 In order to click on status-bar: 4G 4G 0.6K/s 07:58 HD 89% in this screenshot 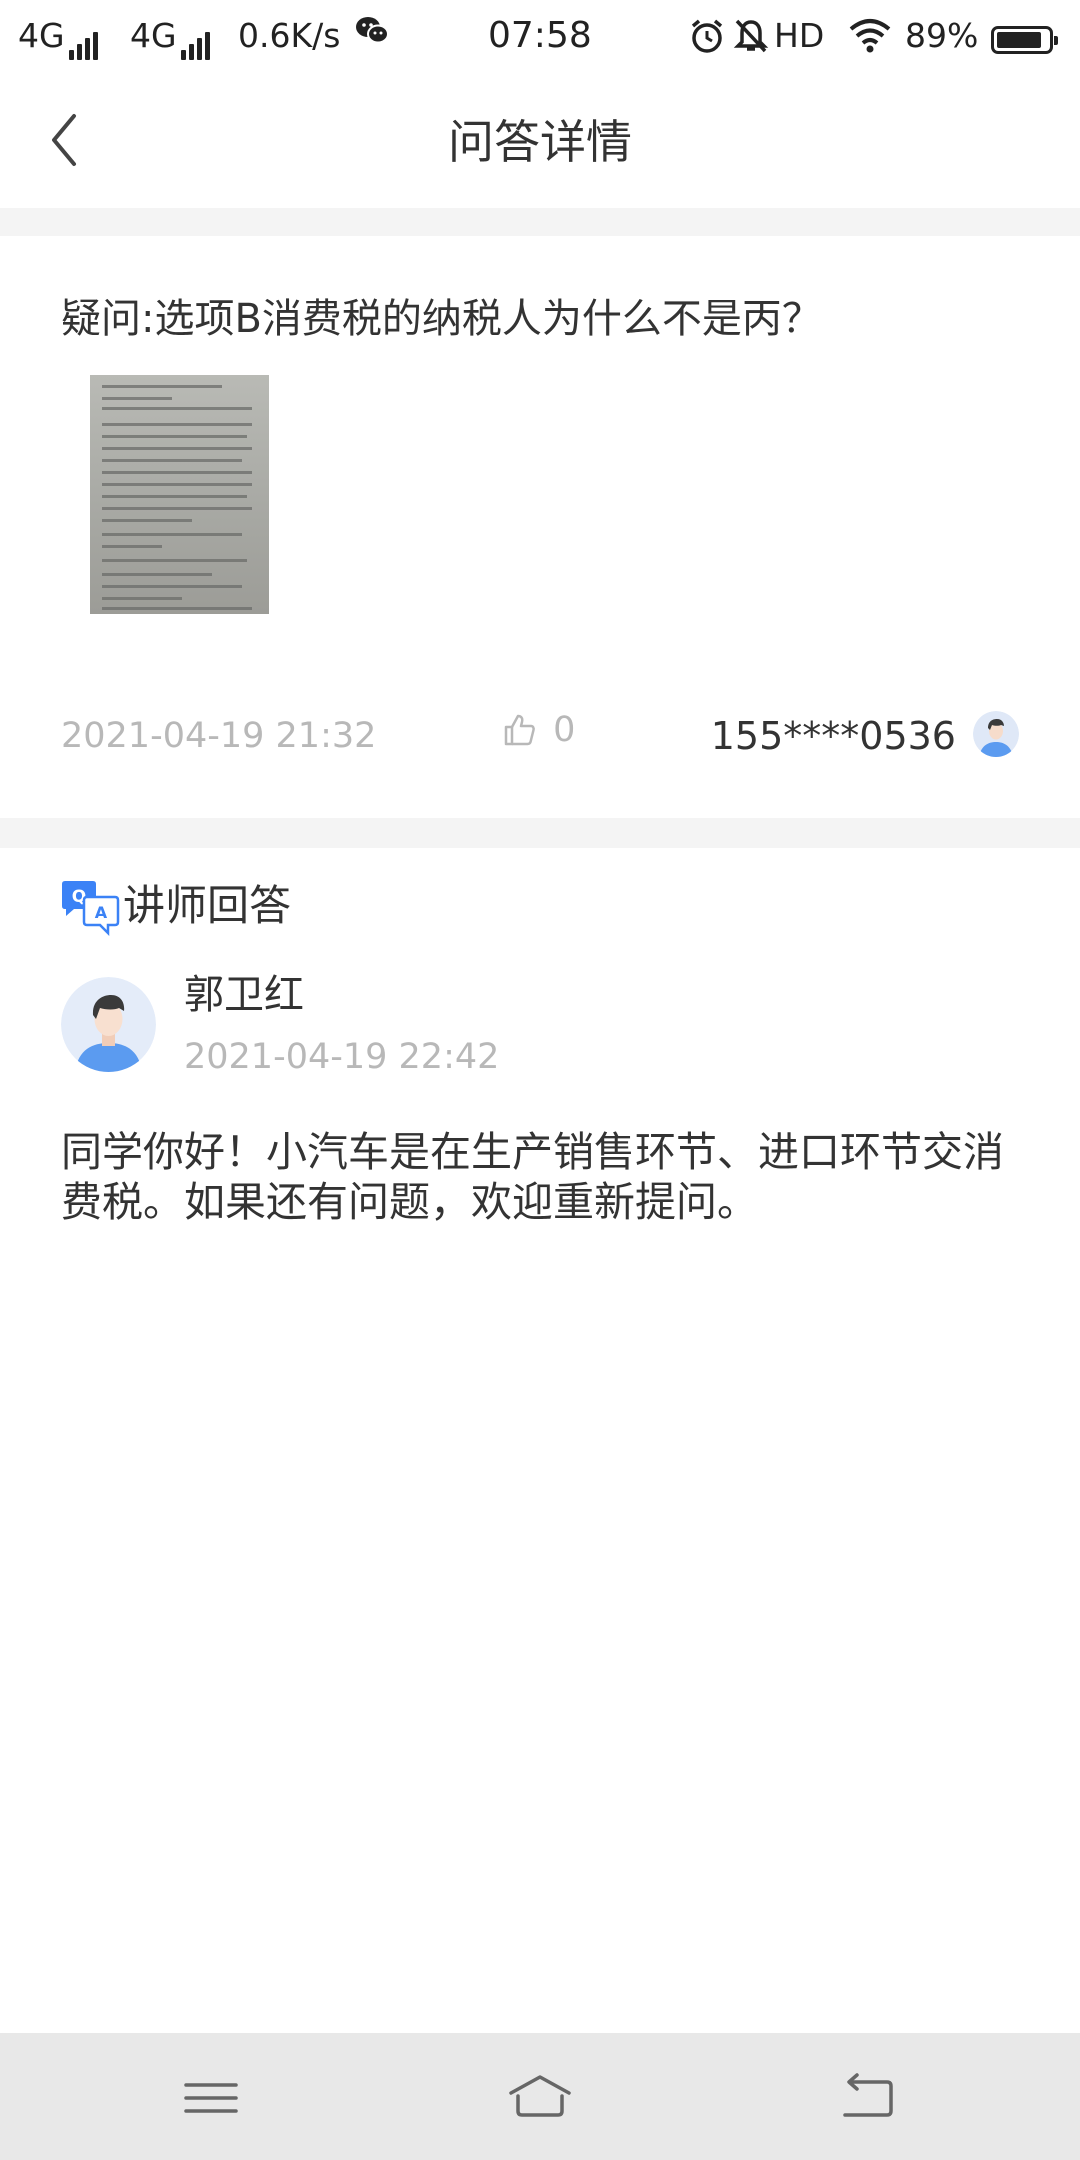, I will do `click(540, 36)`.